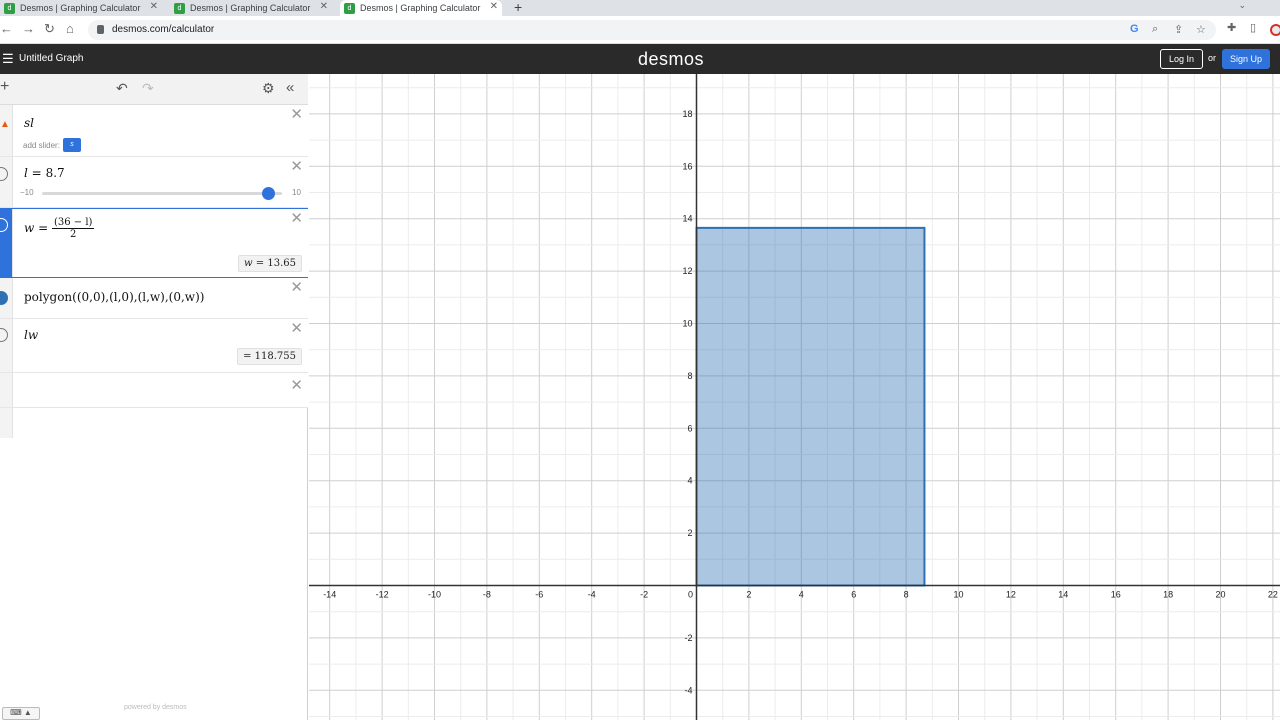  I want to click on undo-icon: ↶, so click(122, 88).